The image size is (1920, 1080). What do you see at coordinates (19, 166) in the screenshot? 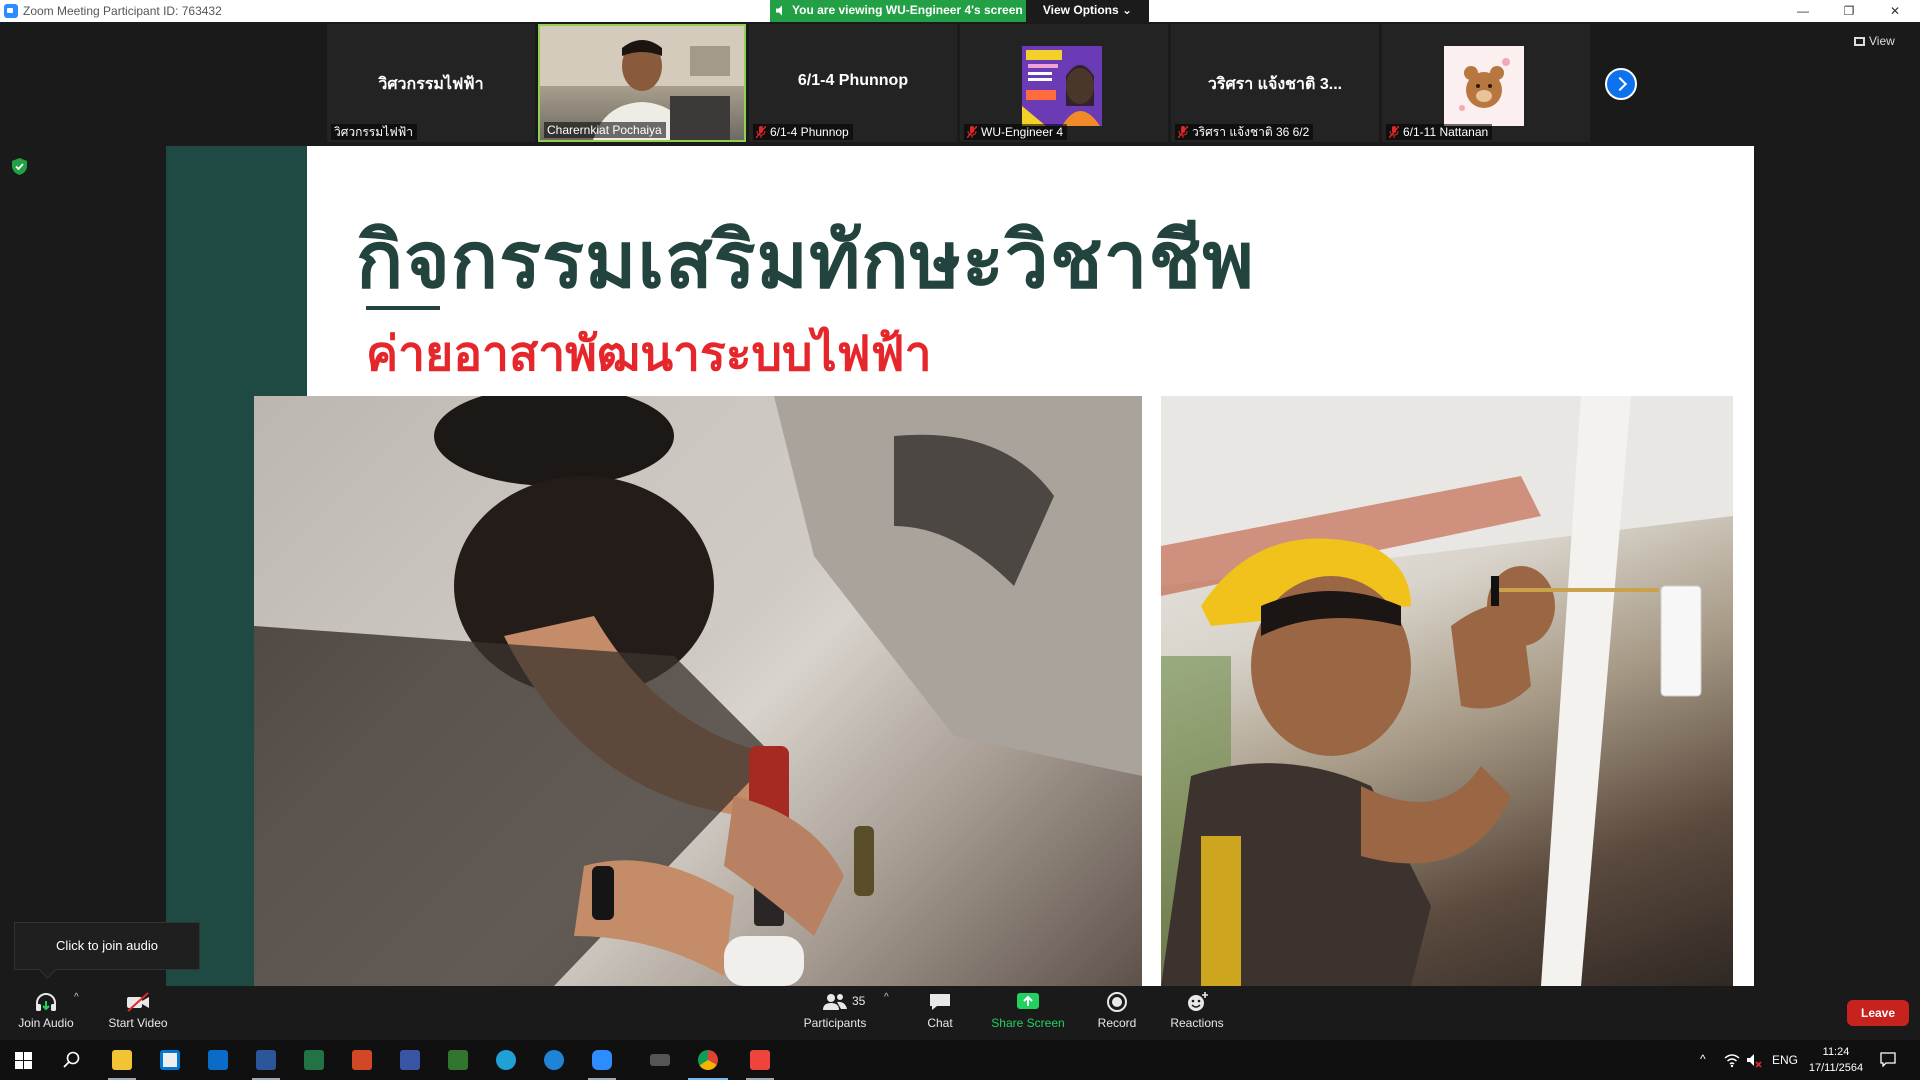
I see `shield-check-icon` at bounding box center [19, 166].